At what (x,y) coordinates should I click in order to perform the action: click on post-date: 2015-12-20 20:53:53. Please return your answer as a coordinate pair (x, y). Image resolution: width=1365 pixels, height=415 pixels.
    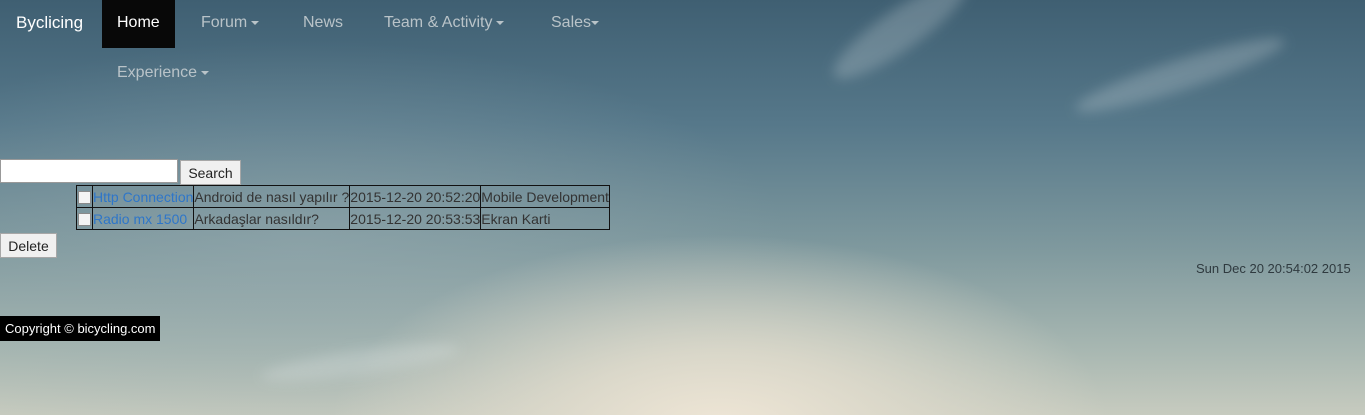
    Looking at the image, I should click on (415, 218).